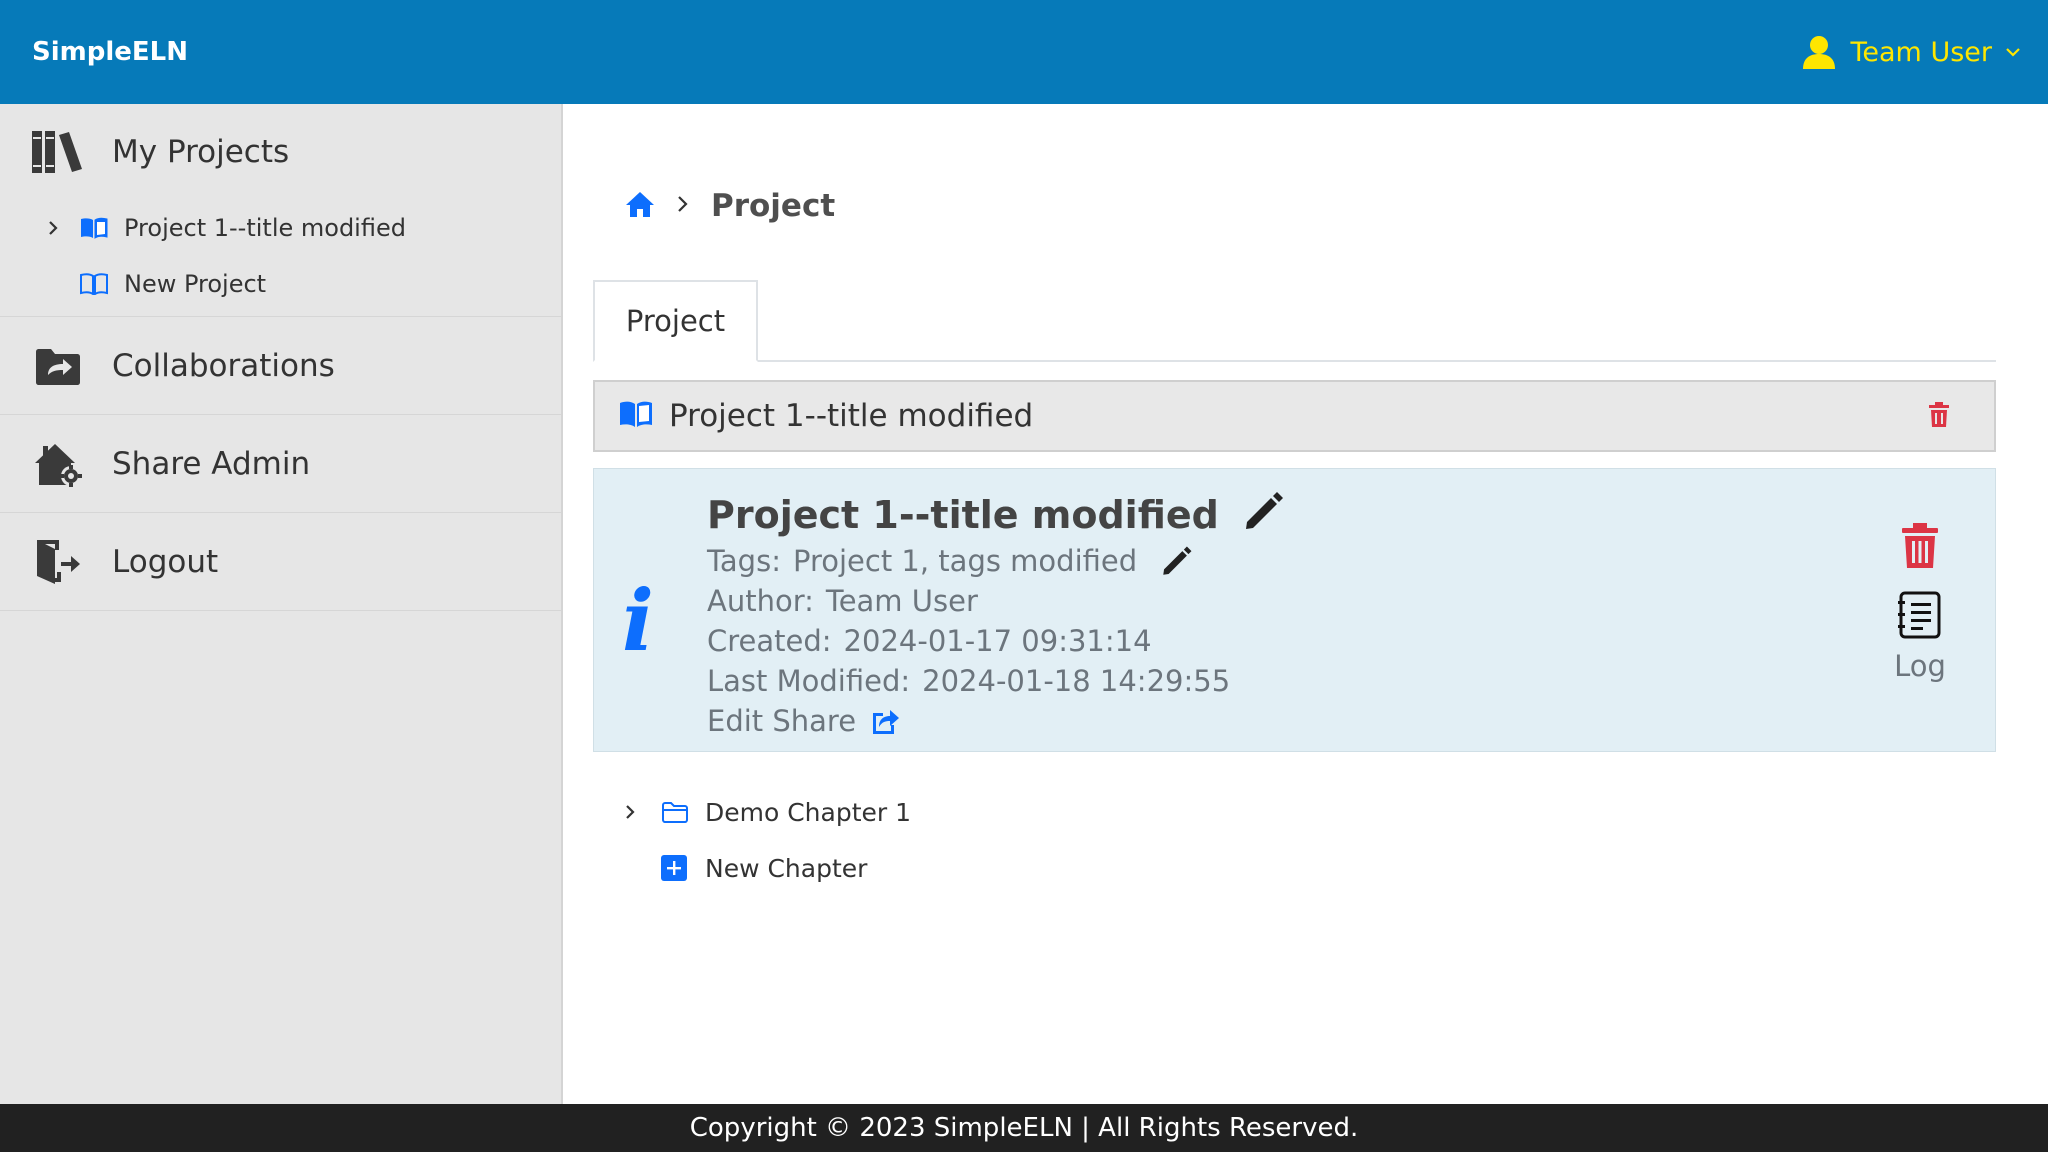 This screenshot has height=1152, width=2048. I want to click on sidebar-item-my-projects: My Projects, so click(280, 152).